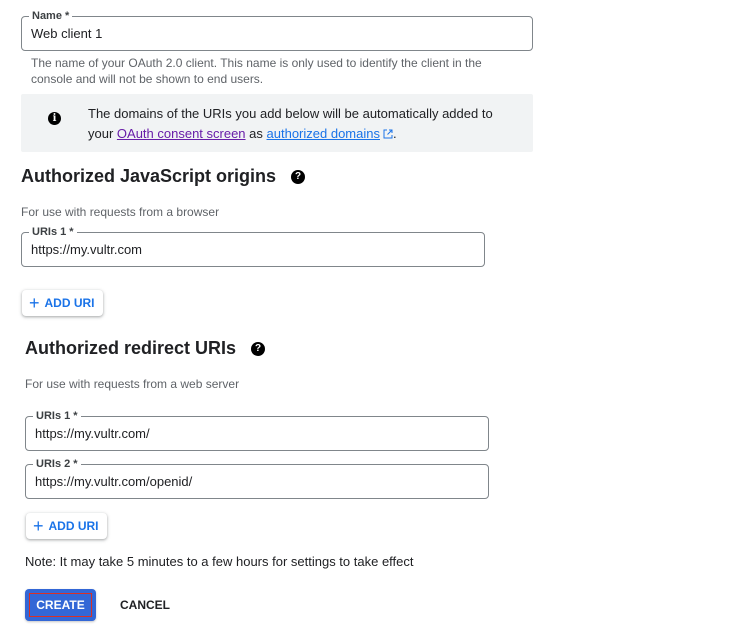  I want to click on oauth-consent-screen-link: OAuth consent screen, so click(181, 133).